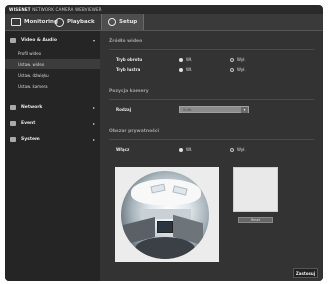  Describe the element at coordinates (124, 109) in the screenshot. I see `mount-type-label: Rodzaj` at that location.